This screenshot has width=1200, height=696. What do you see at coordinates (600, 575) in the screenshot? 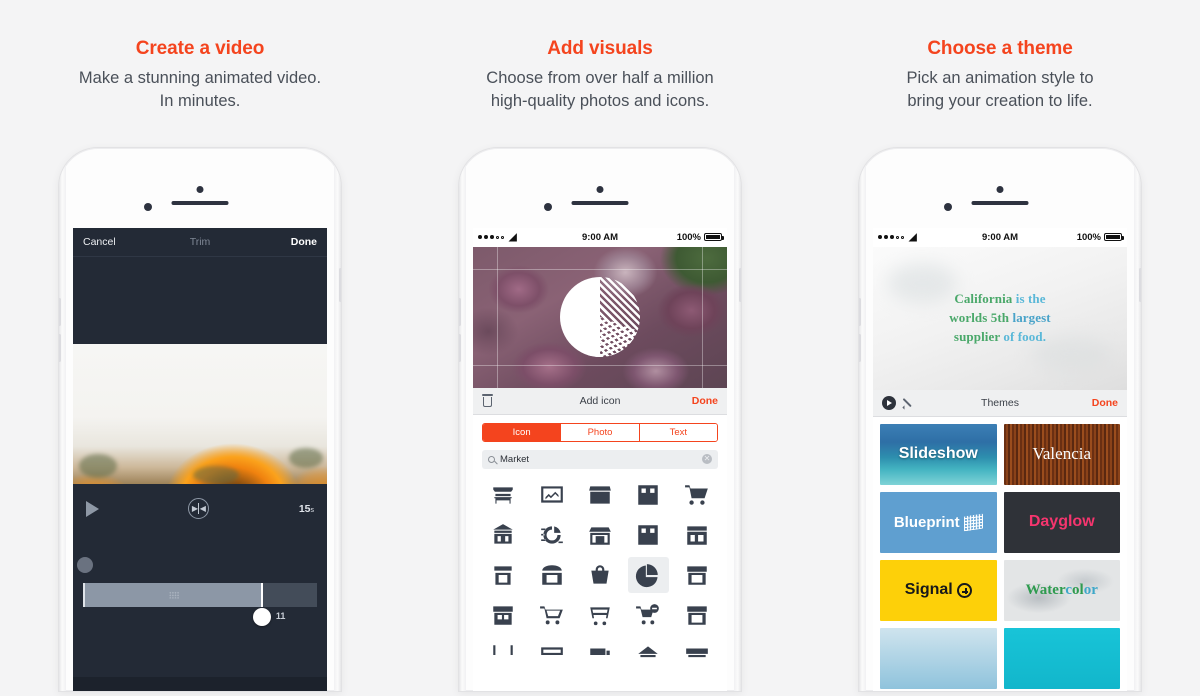
I see `shopping-basket-icon` at bounding box center [600, 575].